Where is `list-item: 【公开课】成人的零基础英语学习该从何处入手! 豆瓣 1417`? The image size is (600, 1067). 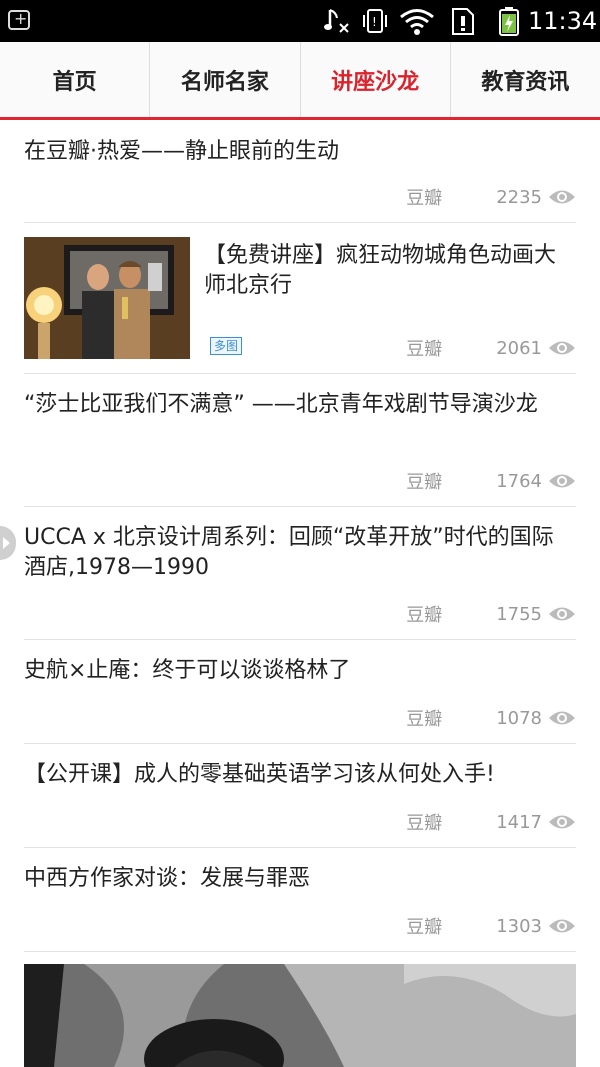 list-item: 【公开课】成人的零基础英语学习该从何处入手! 豆瓣 1417 is located at coordinates (300, 796).